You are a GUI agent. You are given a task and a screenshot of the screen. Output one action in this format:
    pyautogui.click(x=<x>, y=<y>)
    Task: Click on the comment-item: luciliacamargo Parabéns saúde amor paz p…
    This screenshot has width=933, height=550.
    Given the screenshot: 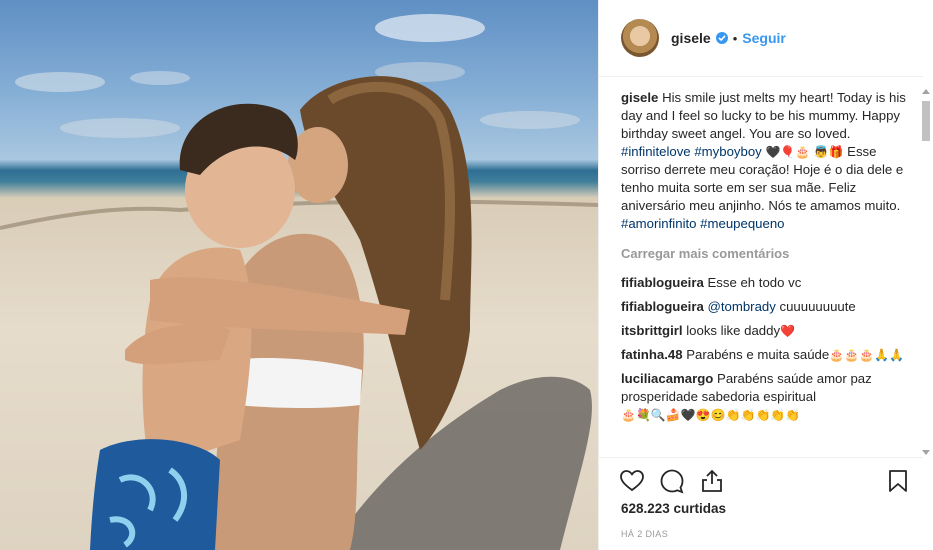 What is the action you would take?
    pyautogui.click(x=768, y=397)
    